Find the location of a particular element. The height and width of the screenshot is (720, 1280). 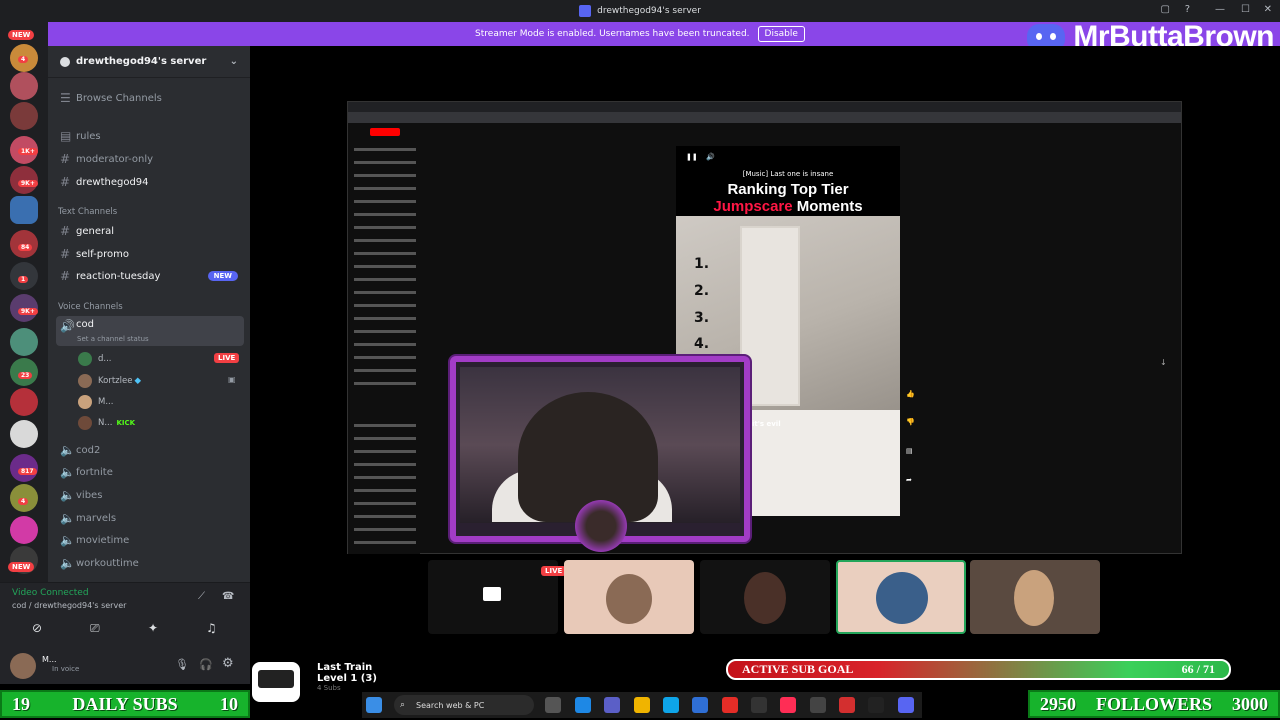

voice-channel: 🔈 marvels is located at coordinates (150, 518).